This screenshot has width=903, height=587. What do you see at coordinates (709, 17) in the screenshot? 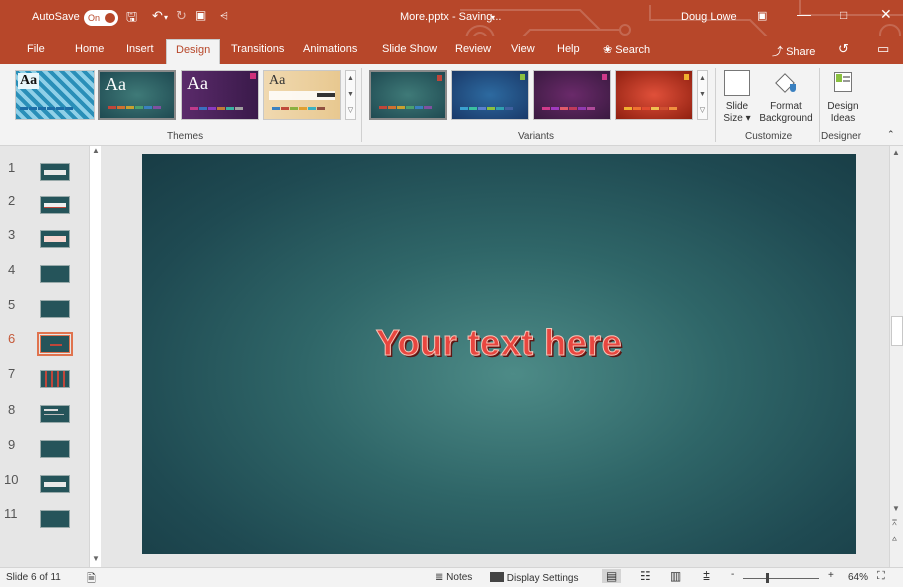
I see `user-name: Doug Lowe` at bounding box center [709, 17].